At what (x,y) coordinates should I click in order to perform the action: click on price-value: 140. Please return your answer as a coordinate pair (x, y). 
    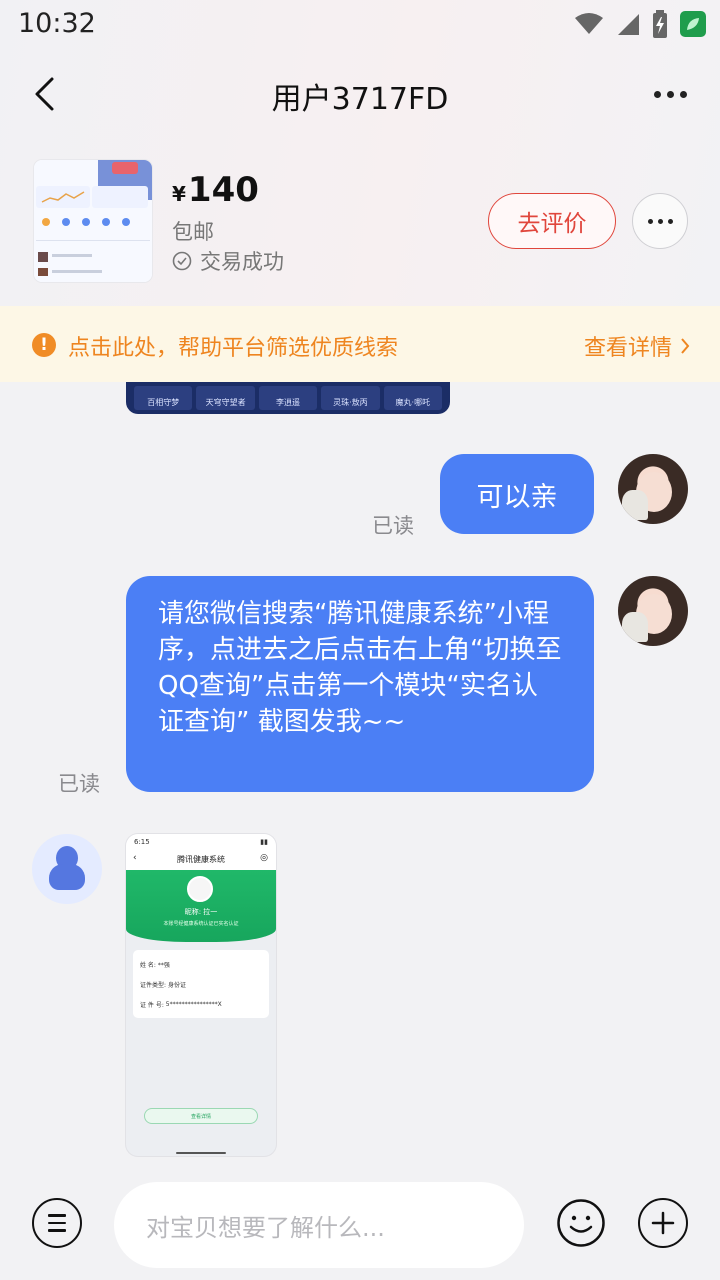
    Looking at the image, I should click on (223, 190).